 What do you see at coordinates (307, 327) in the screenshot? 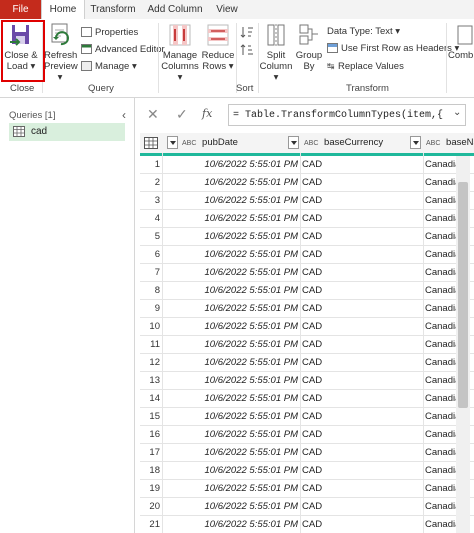
I see `table-row: 10 10/6/2022 5:55:01 PM CAD Canadian` at bounding box center [307, 327].